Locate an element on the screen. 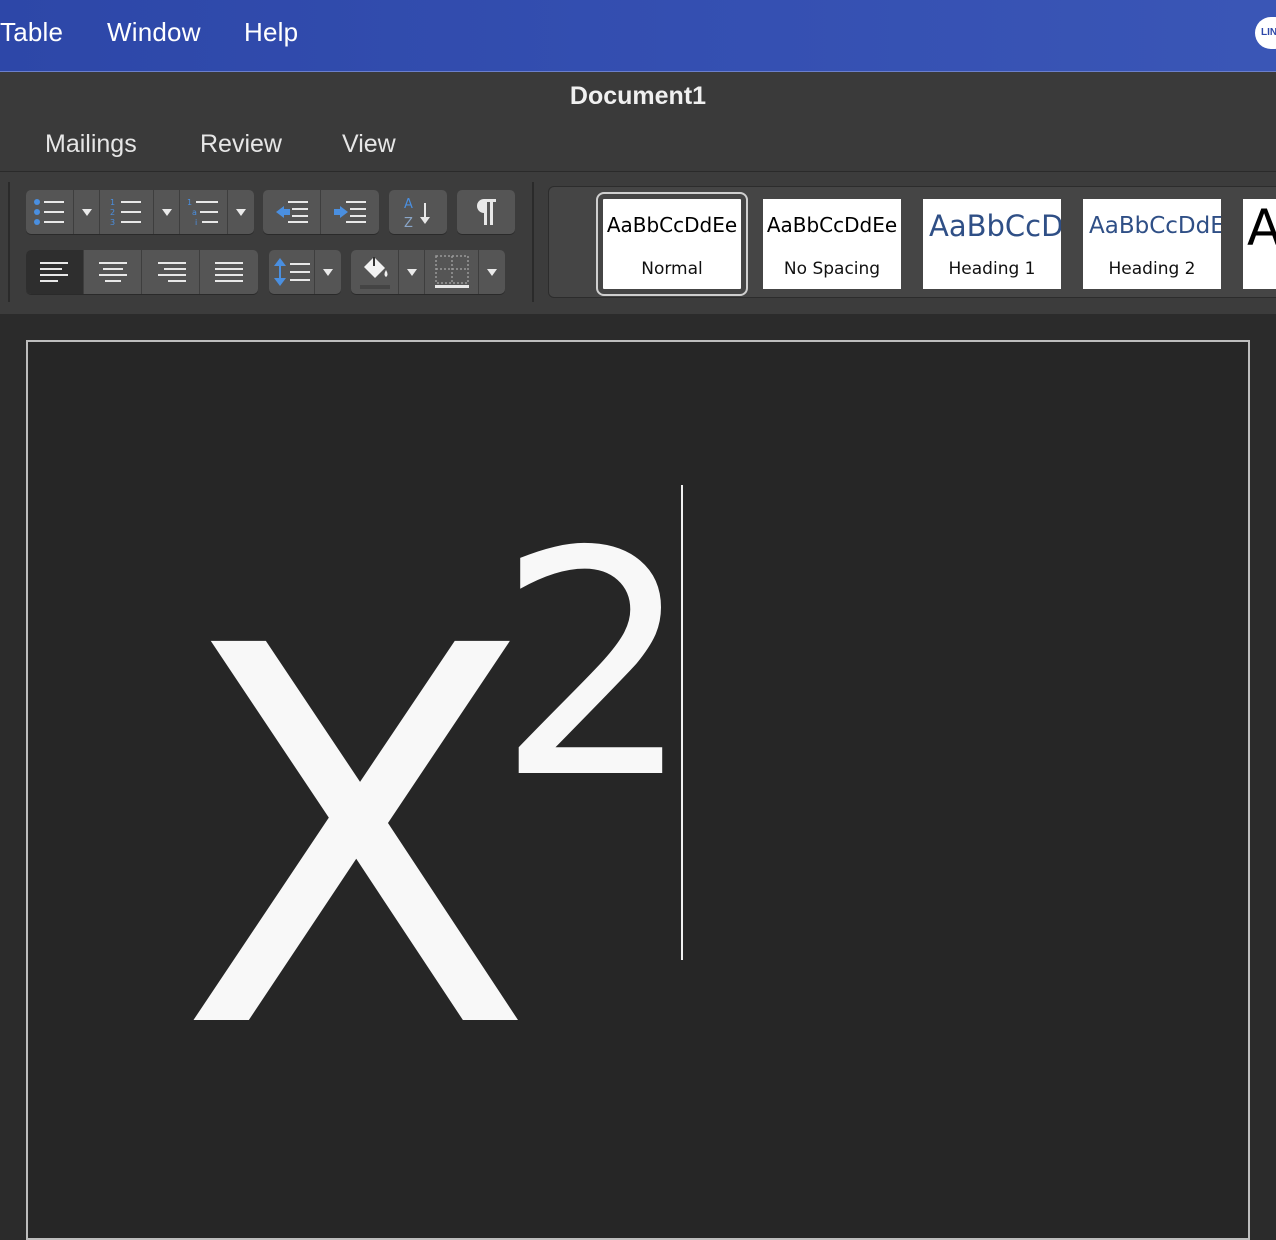 The width and height of the screenshot is (1276, 1240). line-spacing-icon is located at coordinates (291, 272).